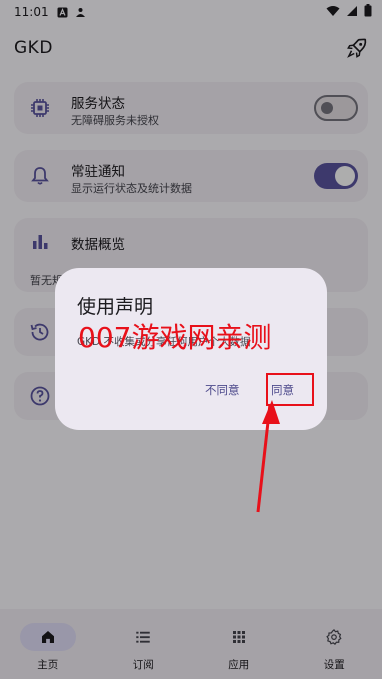 Image resolution: width=382 pixels, height=679 pixels. What do you see at coordinates (115, 307) in the screenshot?
I see `dialog-title: 使用声明` at bounding box center [115, 307].